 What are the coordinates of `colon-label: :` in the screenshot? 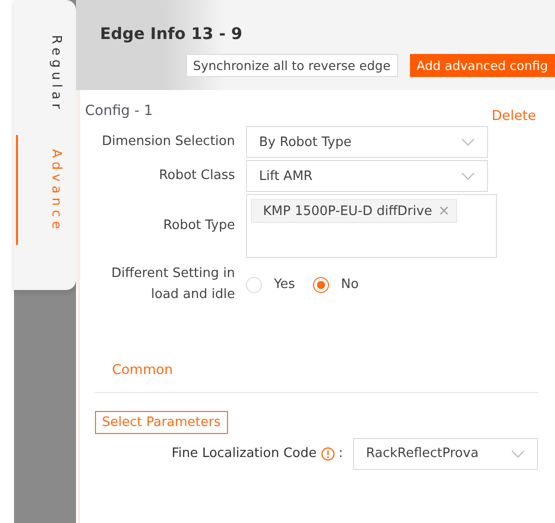 It's located at (340, 454).